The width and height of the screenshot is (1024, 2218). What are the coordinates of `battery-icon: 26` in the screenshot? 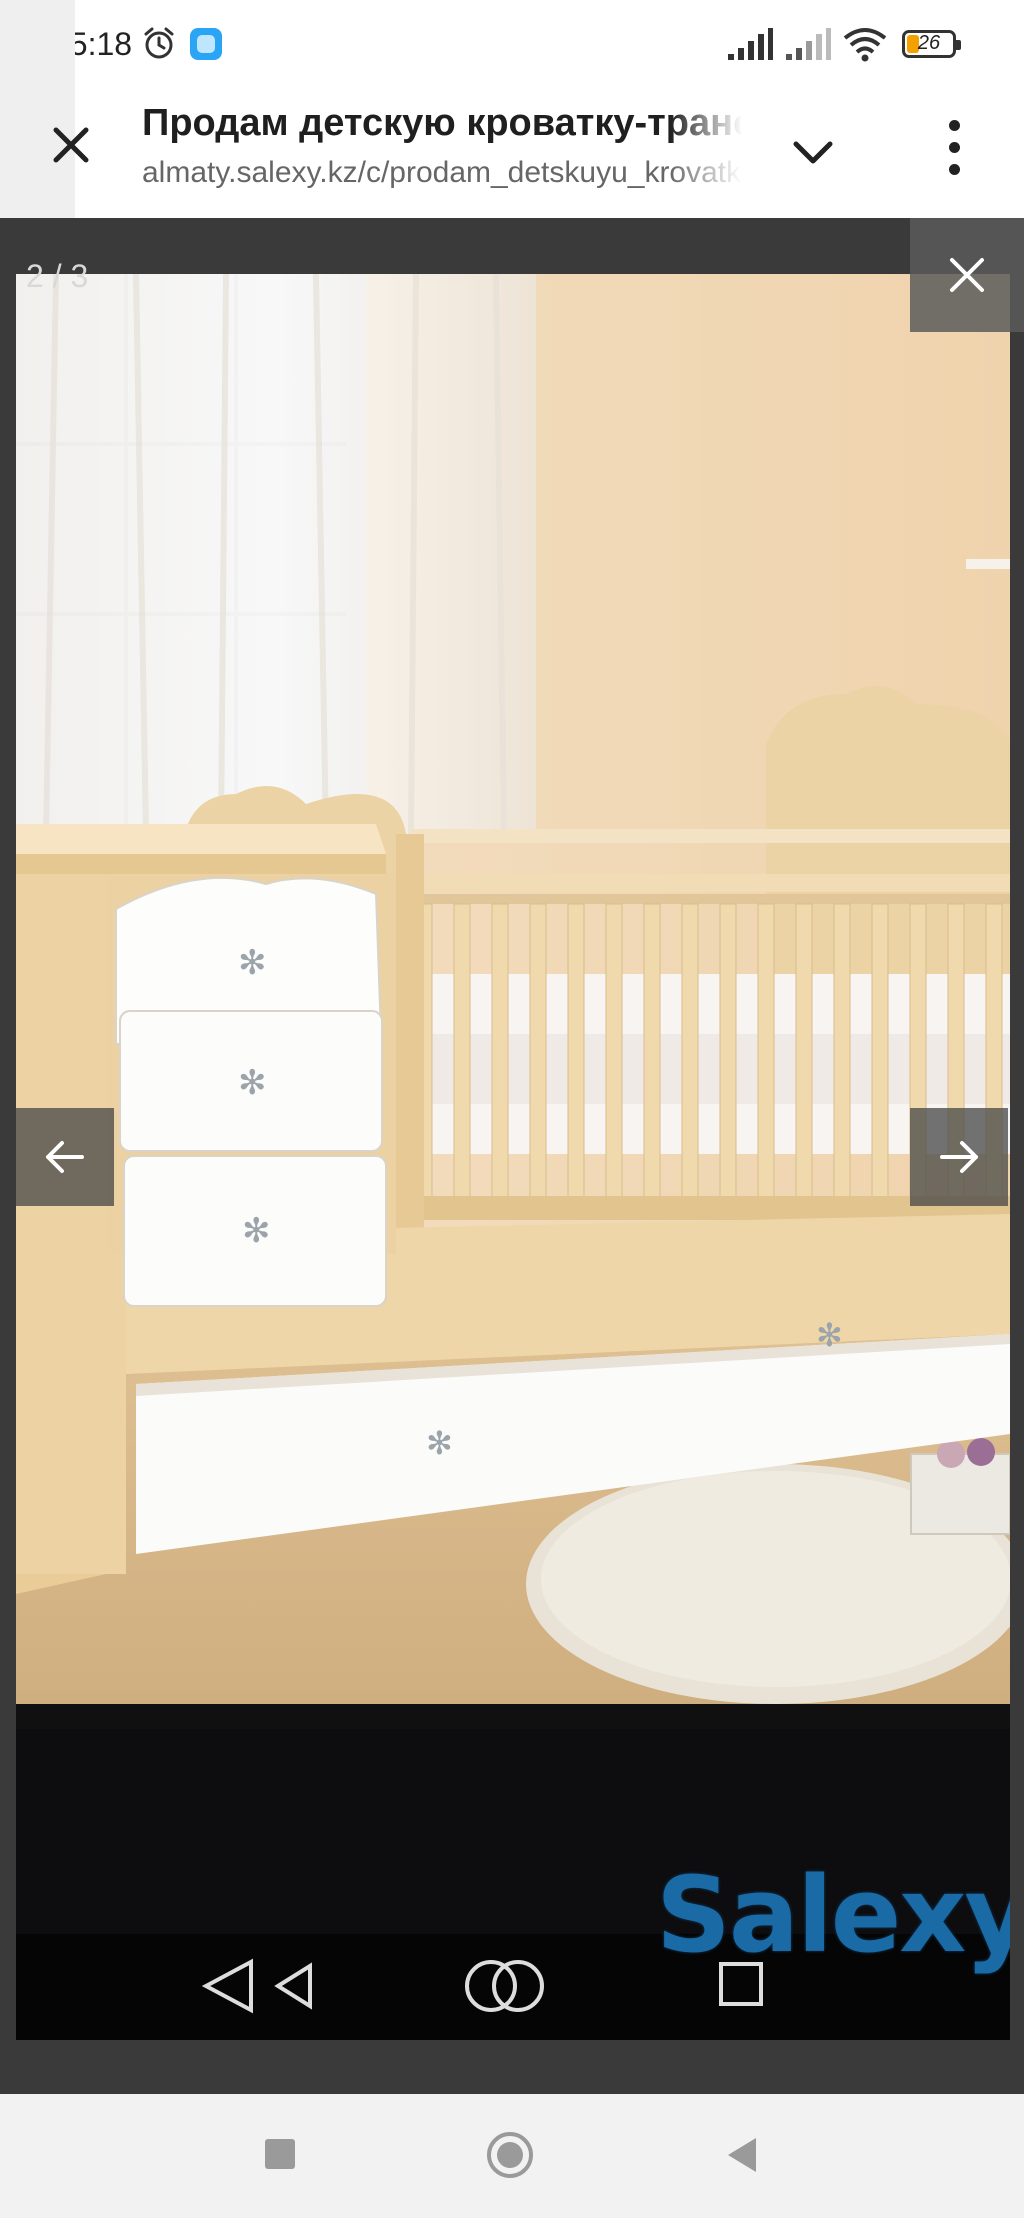 It's located at (931, 44).